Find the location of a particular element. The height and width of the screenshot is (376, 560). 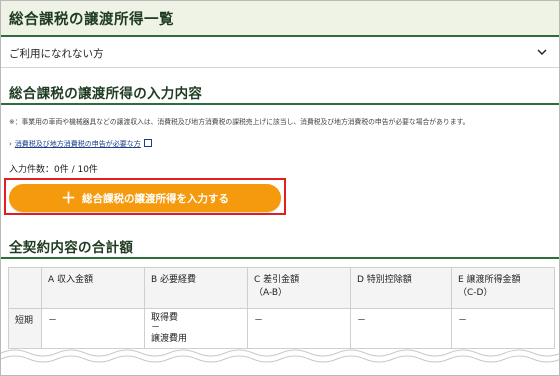

page-header: 総合課税の譲渡所得一覧 is located at coordinates (280, 19).